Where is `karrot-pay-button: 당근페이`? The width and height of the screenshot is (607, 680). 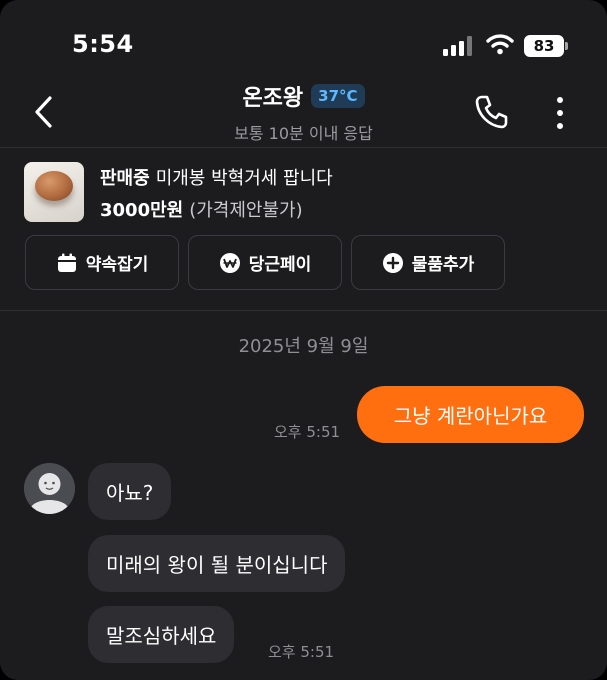
karrot-pay-button: 당근페이 is located at coordinates (265, 262).